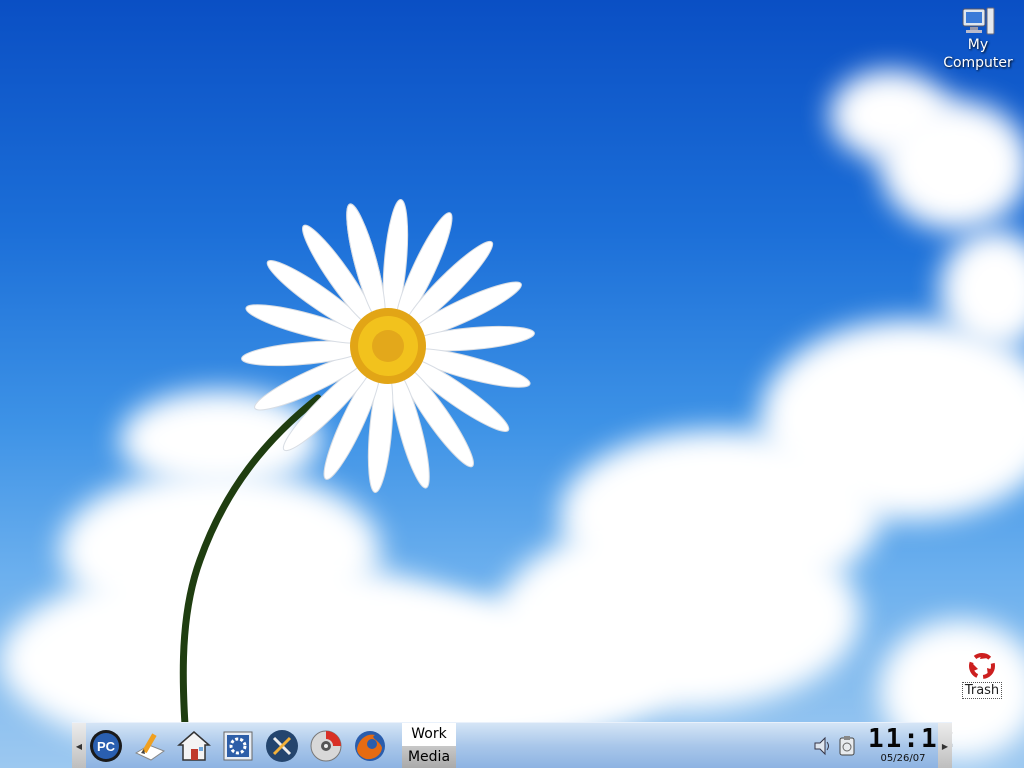 The height and width of the screenshot is (768, 1024). I want to click on text-editor-launcher, so click(150, 746).